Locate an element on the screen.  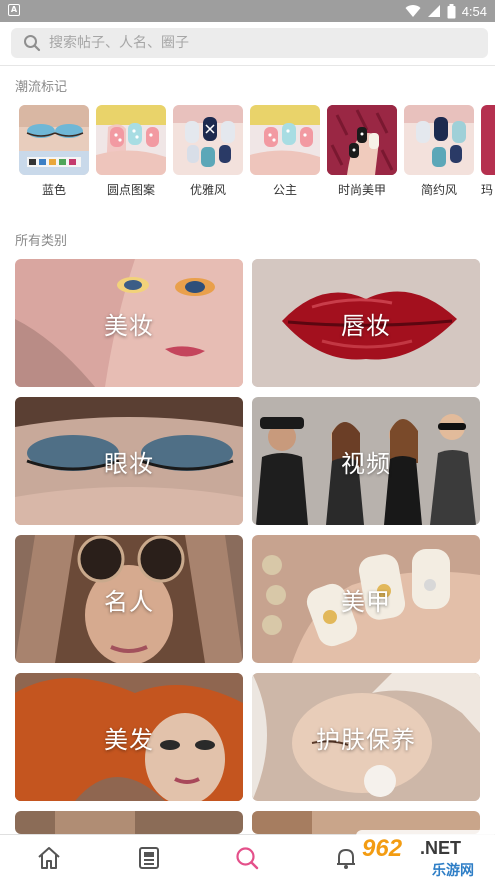
category-label: 护肤保养 is located at coordinates (366, 739).